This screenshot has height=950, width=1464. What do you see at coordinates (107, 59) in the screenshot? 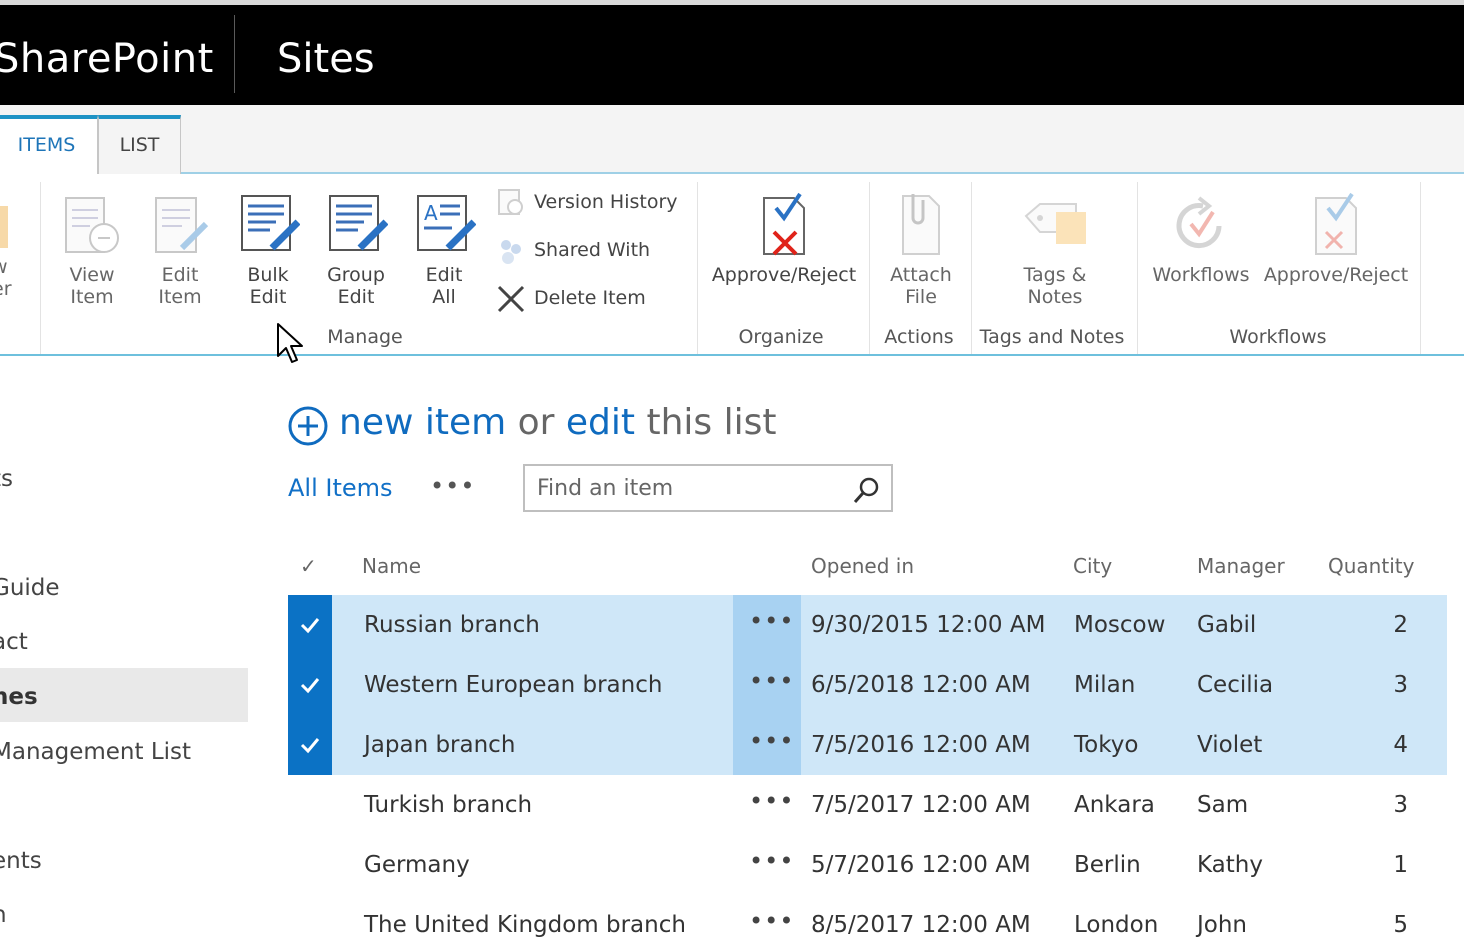
I see `brand-title: SharePoint` at bounding box center [107, 59].